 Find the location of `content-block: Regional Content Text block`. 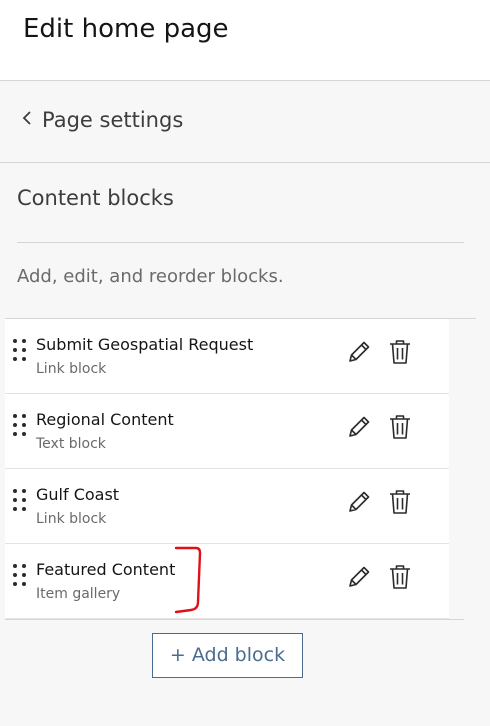

content-block: Regional Content Text block is located at coordinates (227, 431).